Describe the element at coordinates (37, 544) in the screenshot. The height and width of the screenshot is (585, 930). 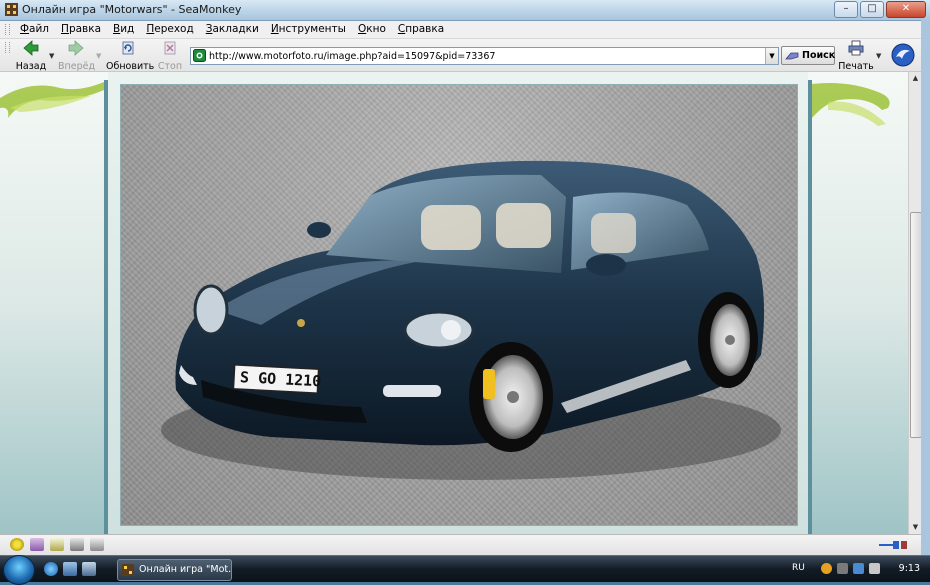
I see `mail-icon` at that location.